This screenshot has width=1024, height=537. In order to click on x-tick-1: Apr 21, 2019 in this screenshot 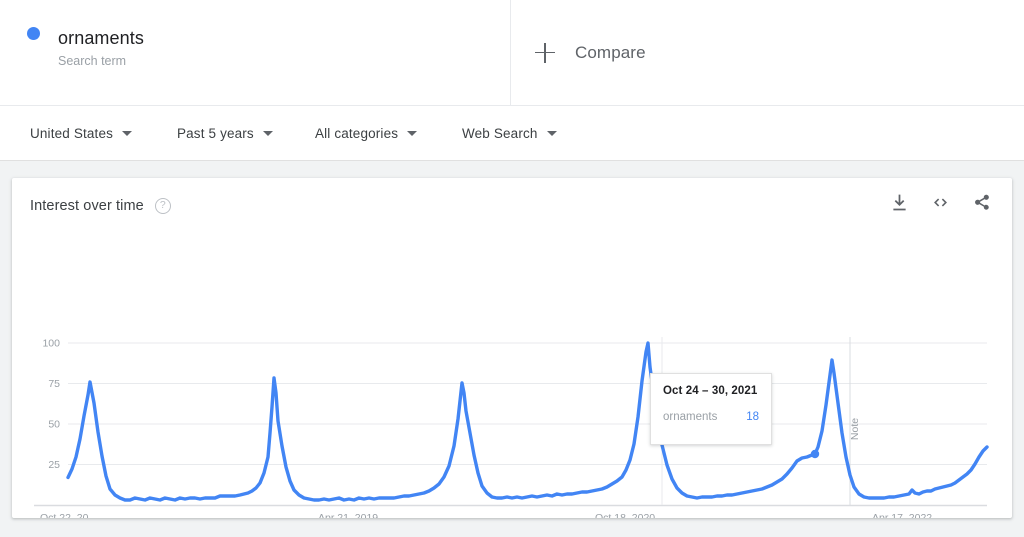, I will do `click(348, 515)`.